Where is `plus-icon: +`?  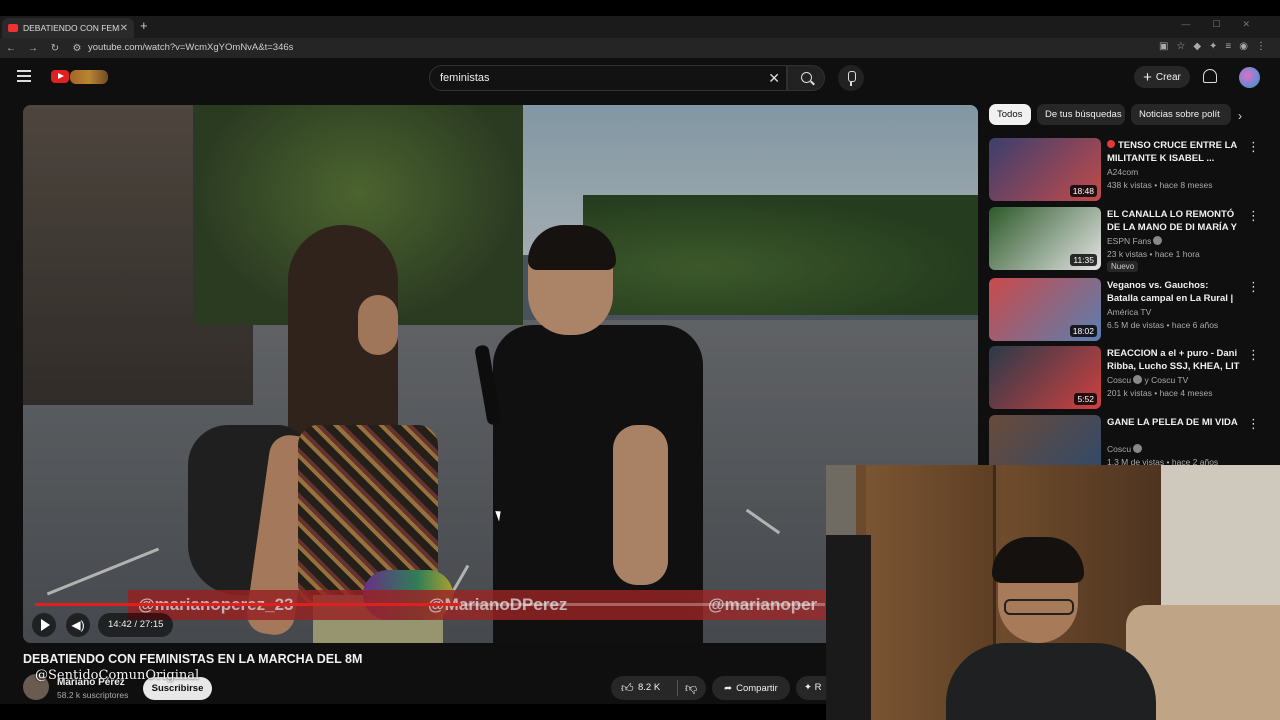 plus-icon: + is located at coordinates (1147, 77).